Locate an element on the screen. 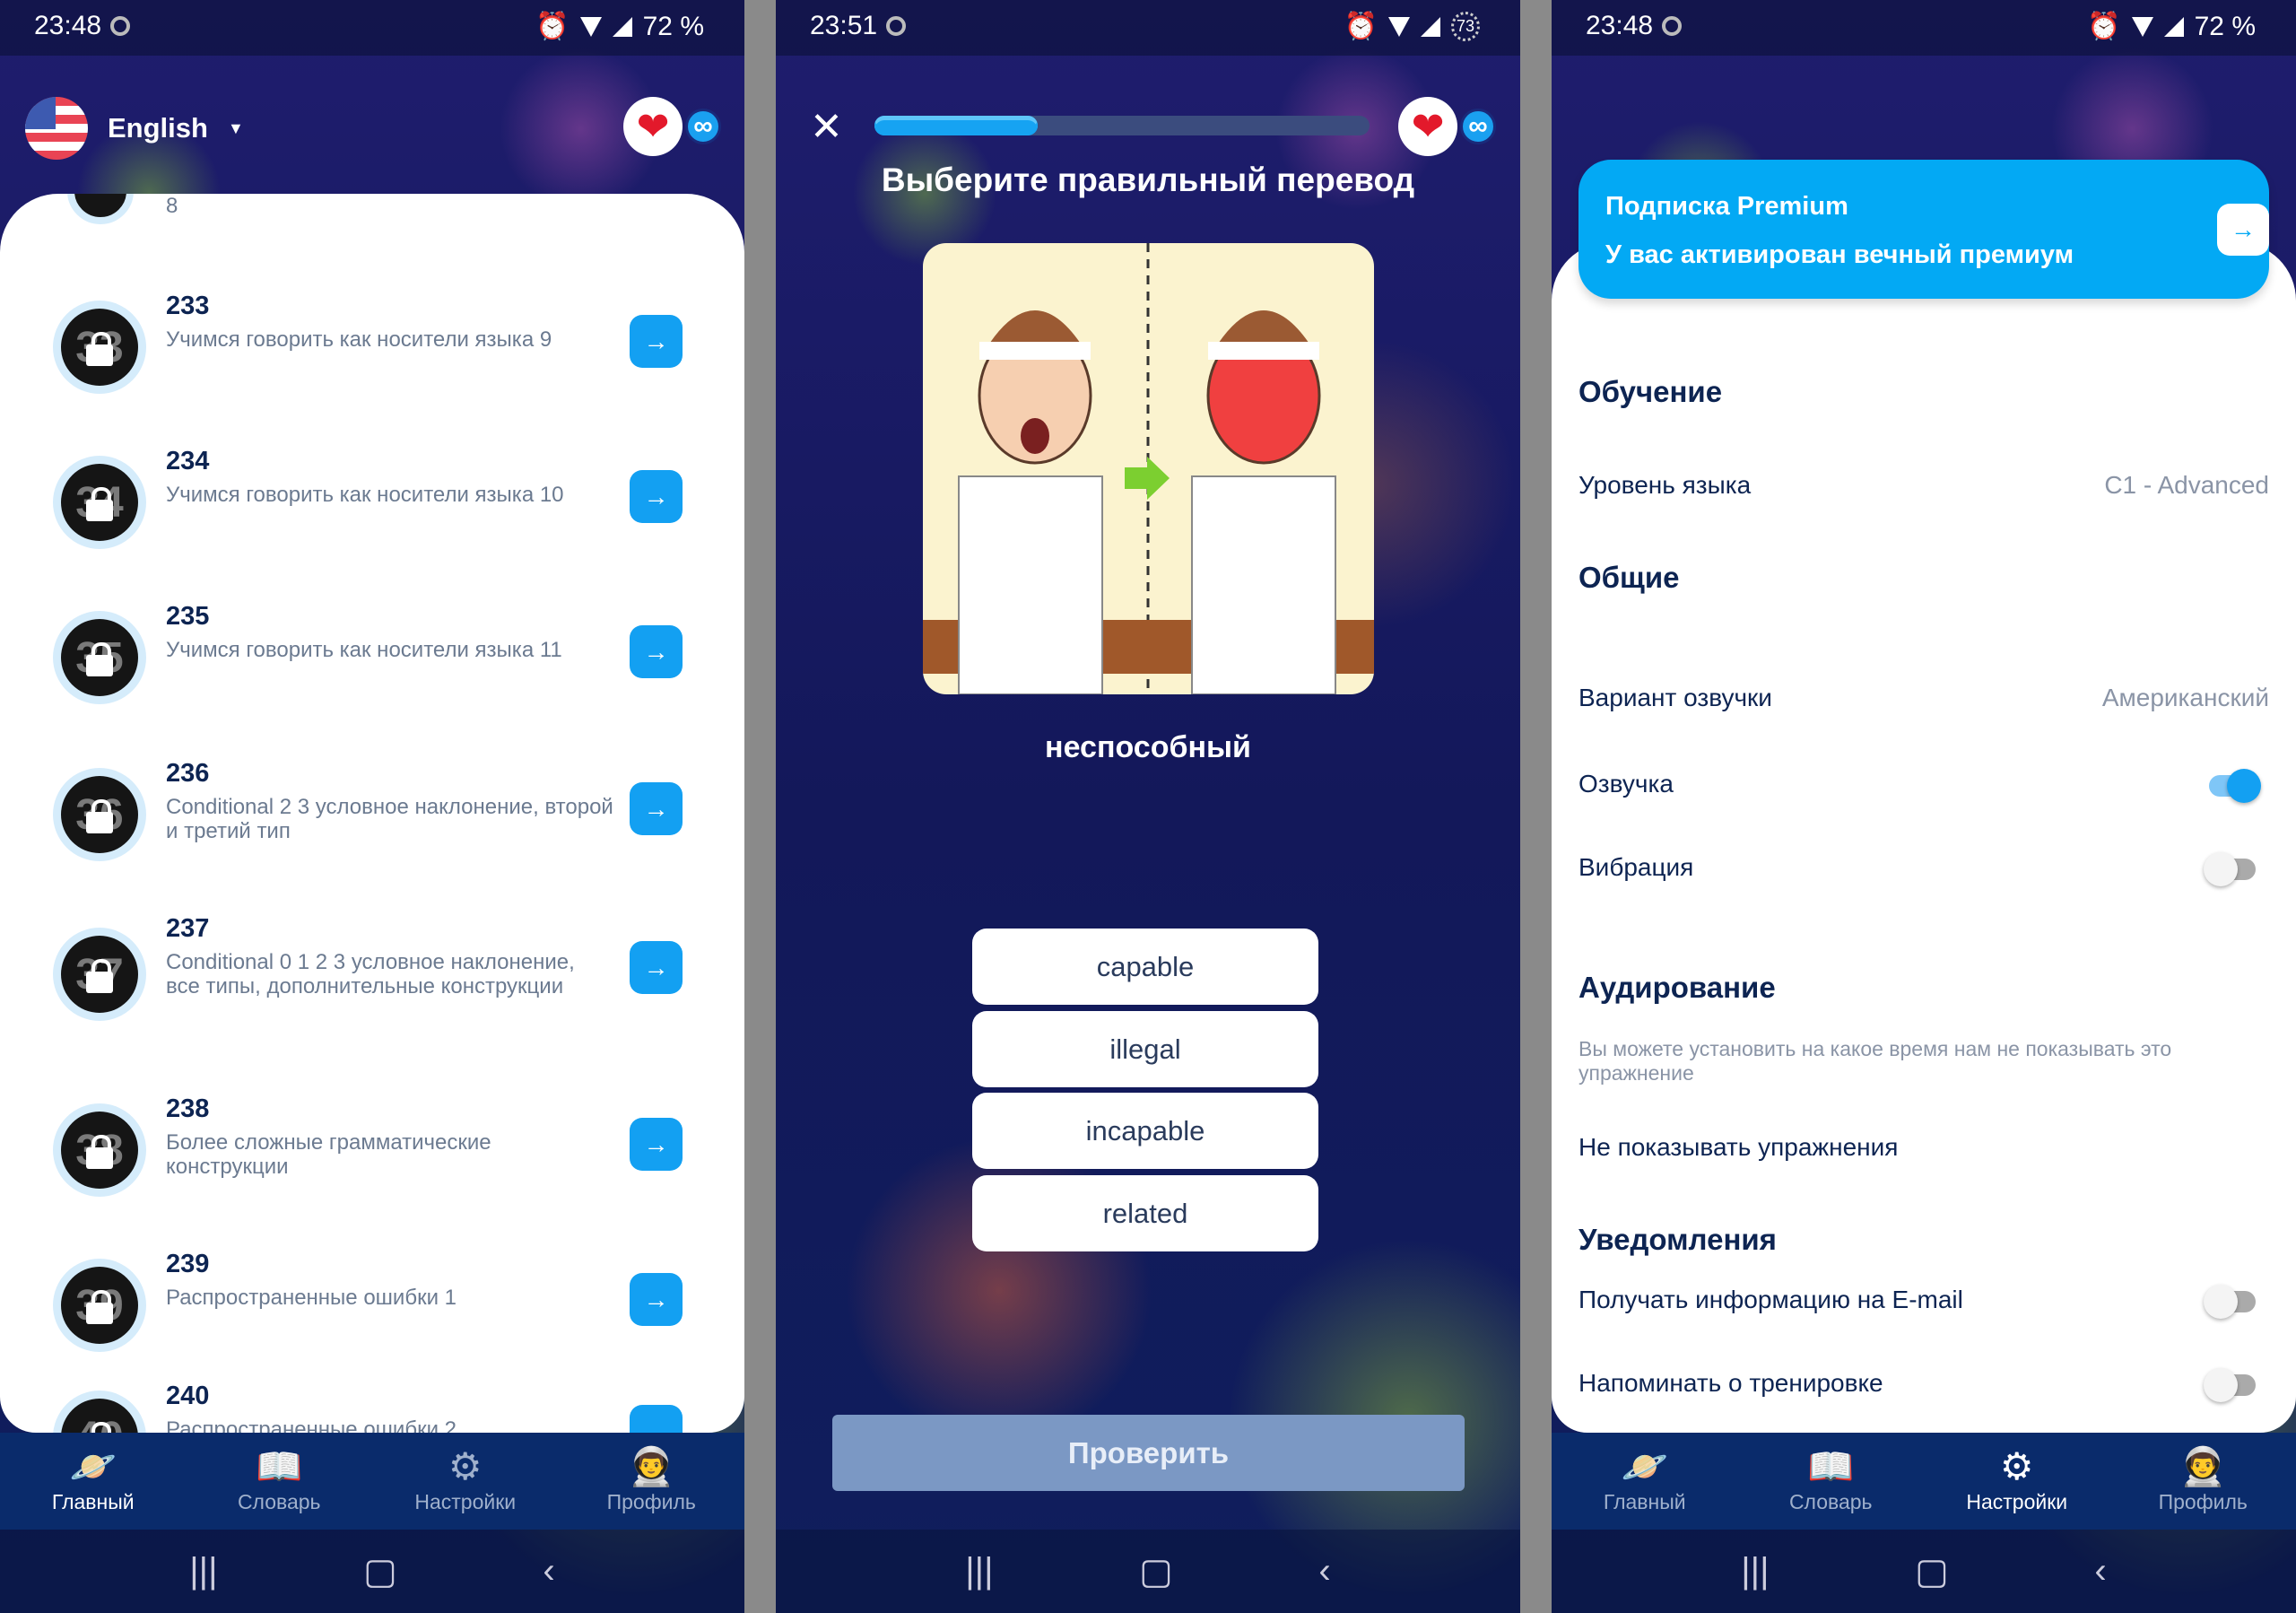  astronaut-icon: 👨‍🚀 is located at coordinates (651, 1466).